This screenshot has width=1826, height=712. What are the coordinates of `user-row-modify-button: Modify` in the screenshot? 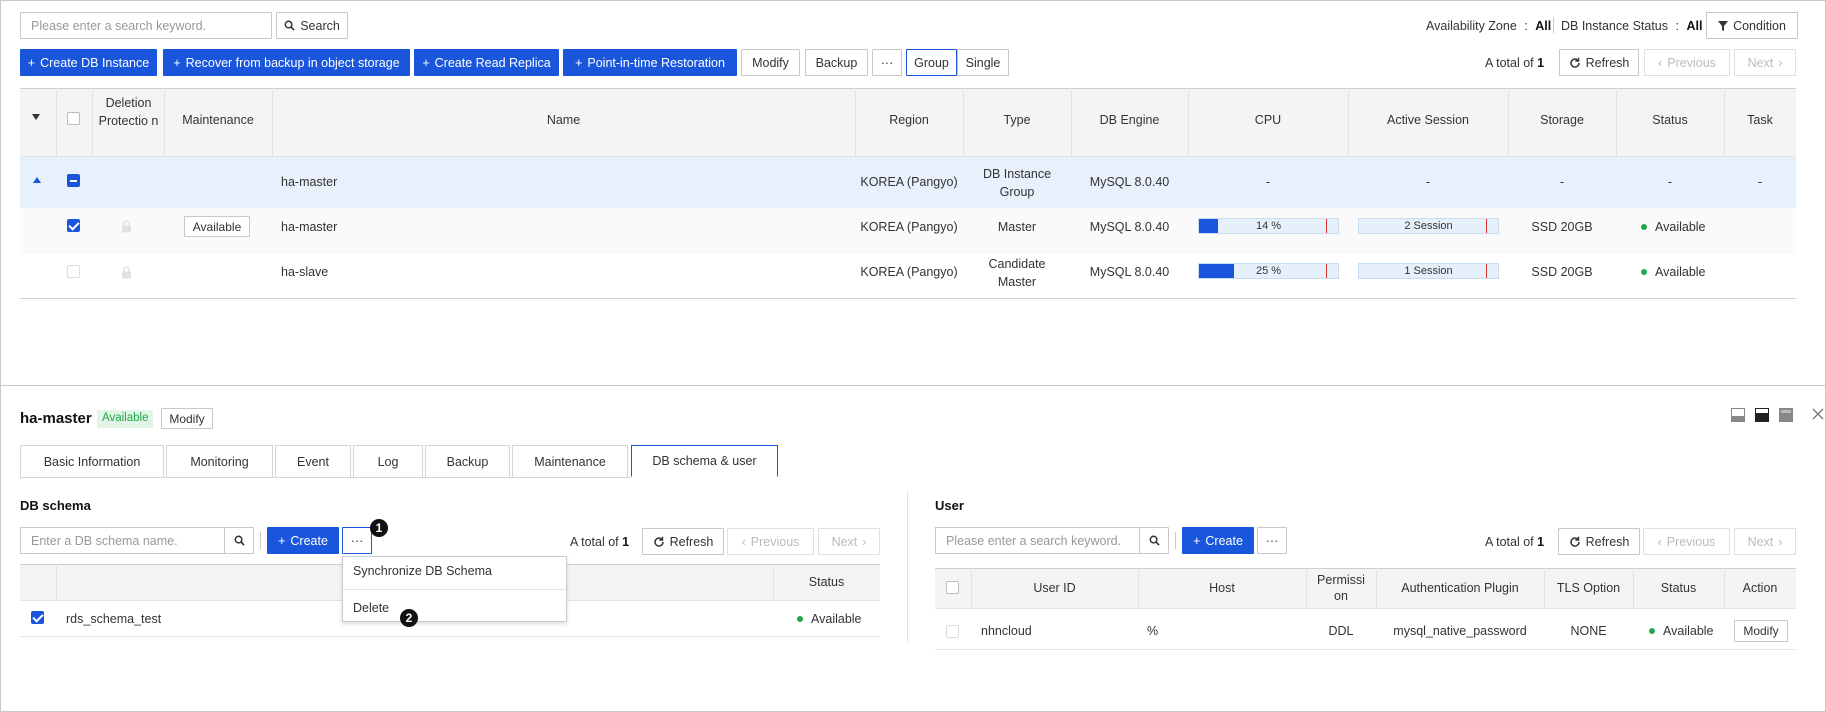 It's located at (1761, 631).